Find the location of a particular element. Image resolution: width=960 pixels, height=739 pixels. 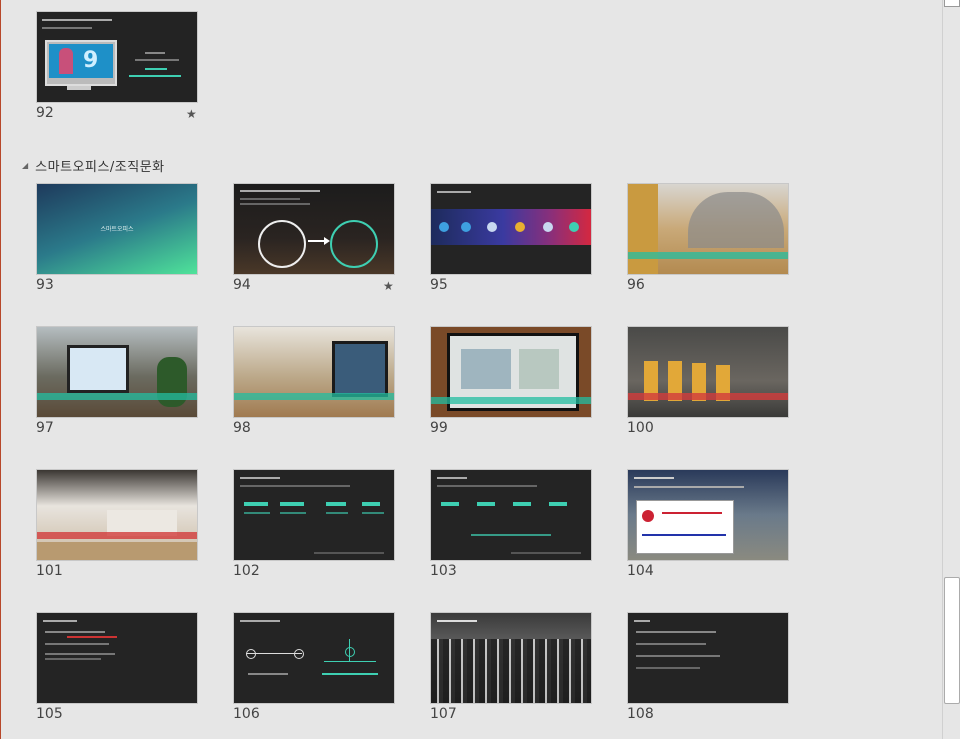

slide-number: 99 is located at coordinates (439, 428).